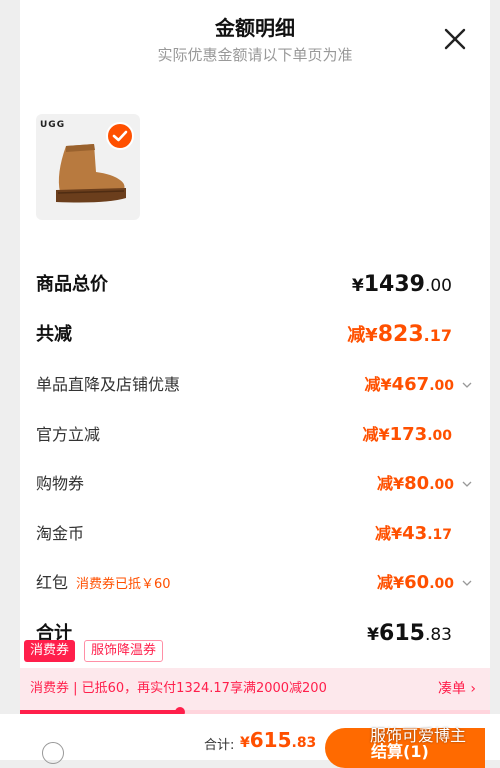  Describe the element at coordinates (255, 484) in the screenshot. I see `discount-row-coupon: 购物券 减¥80.00` at that location.